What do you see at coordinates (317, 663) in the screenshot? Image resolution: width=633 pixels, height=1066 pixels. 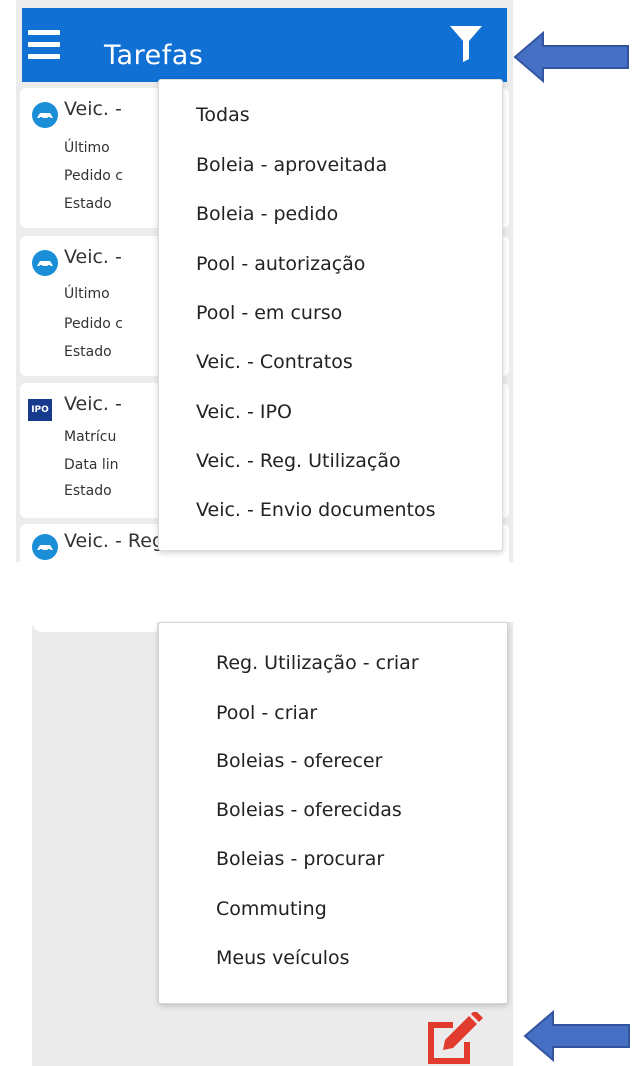 I see `action-item-reg-utilizacao-criar: Reg. Utilização - criar` at bounding box center [317, 663].